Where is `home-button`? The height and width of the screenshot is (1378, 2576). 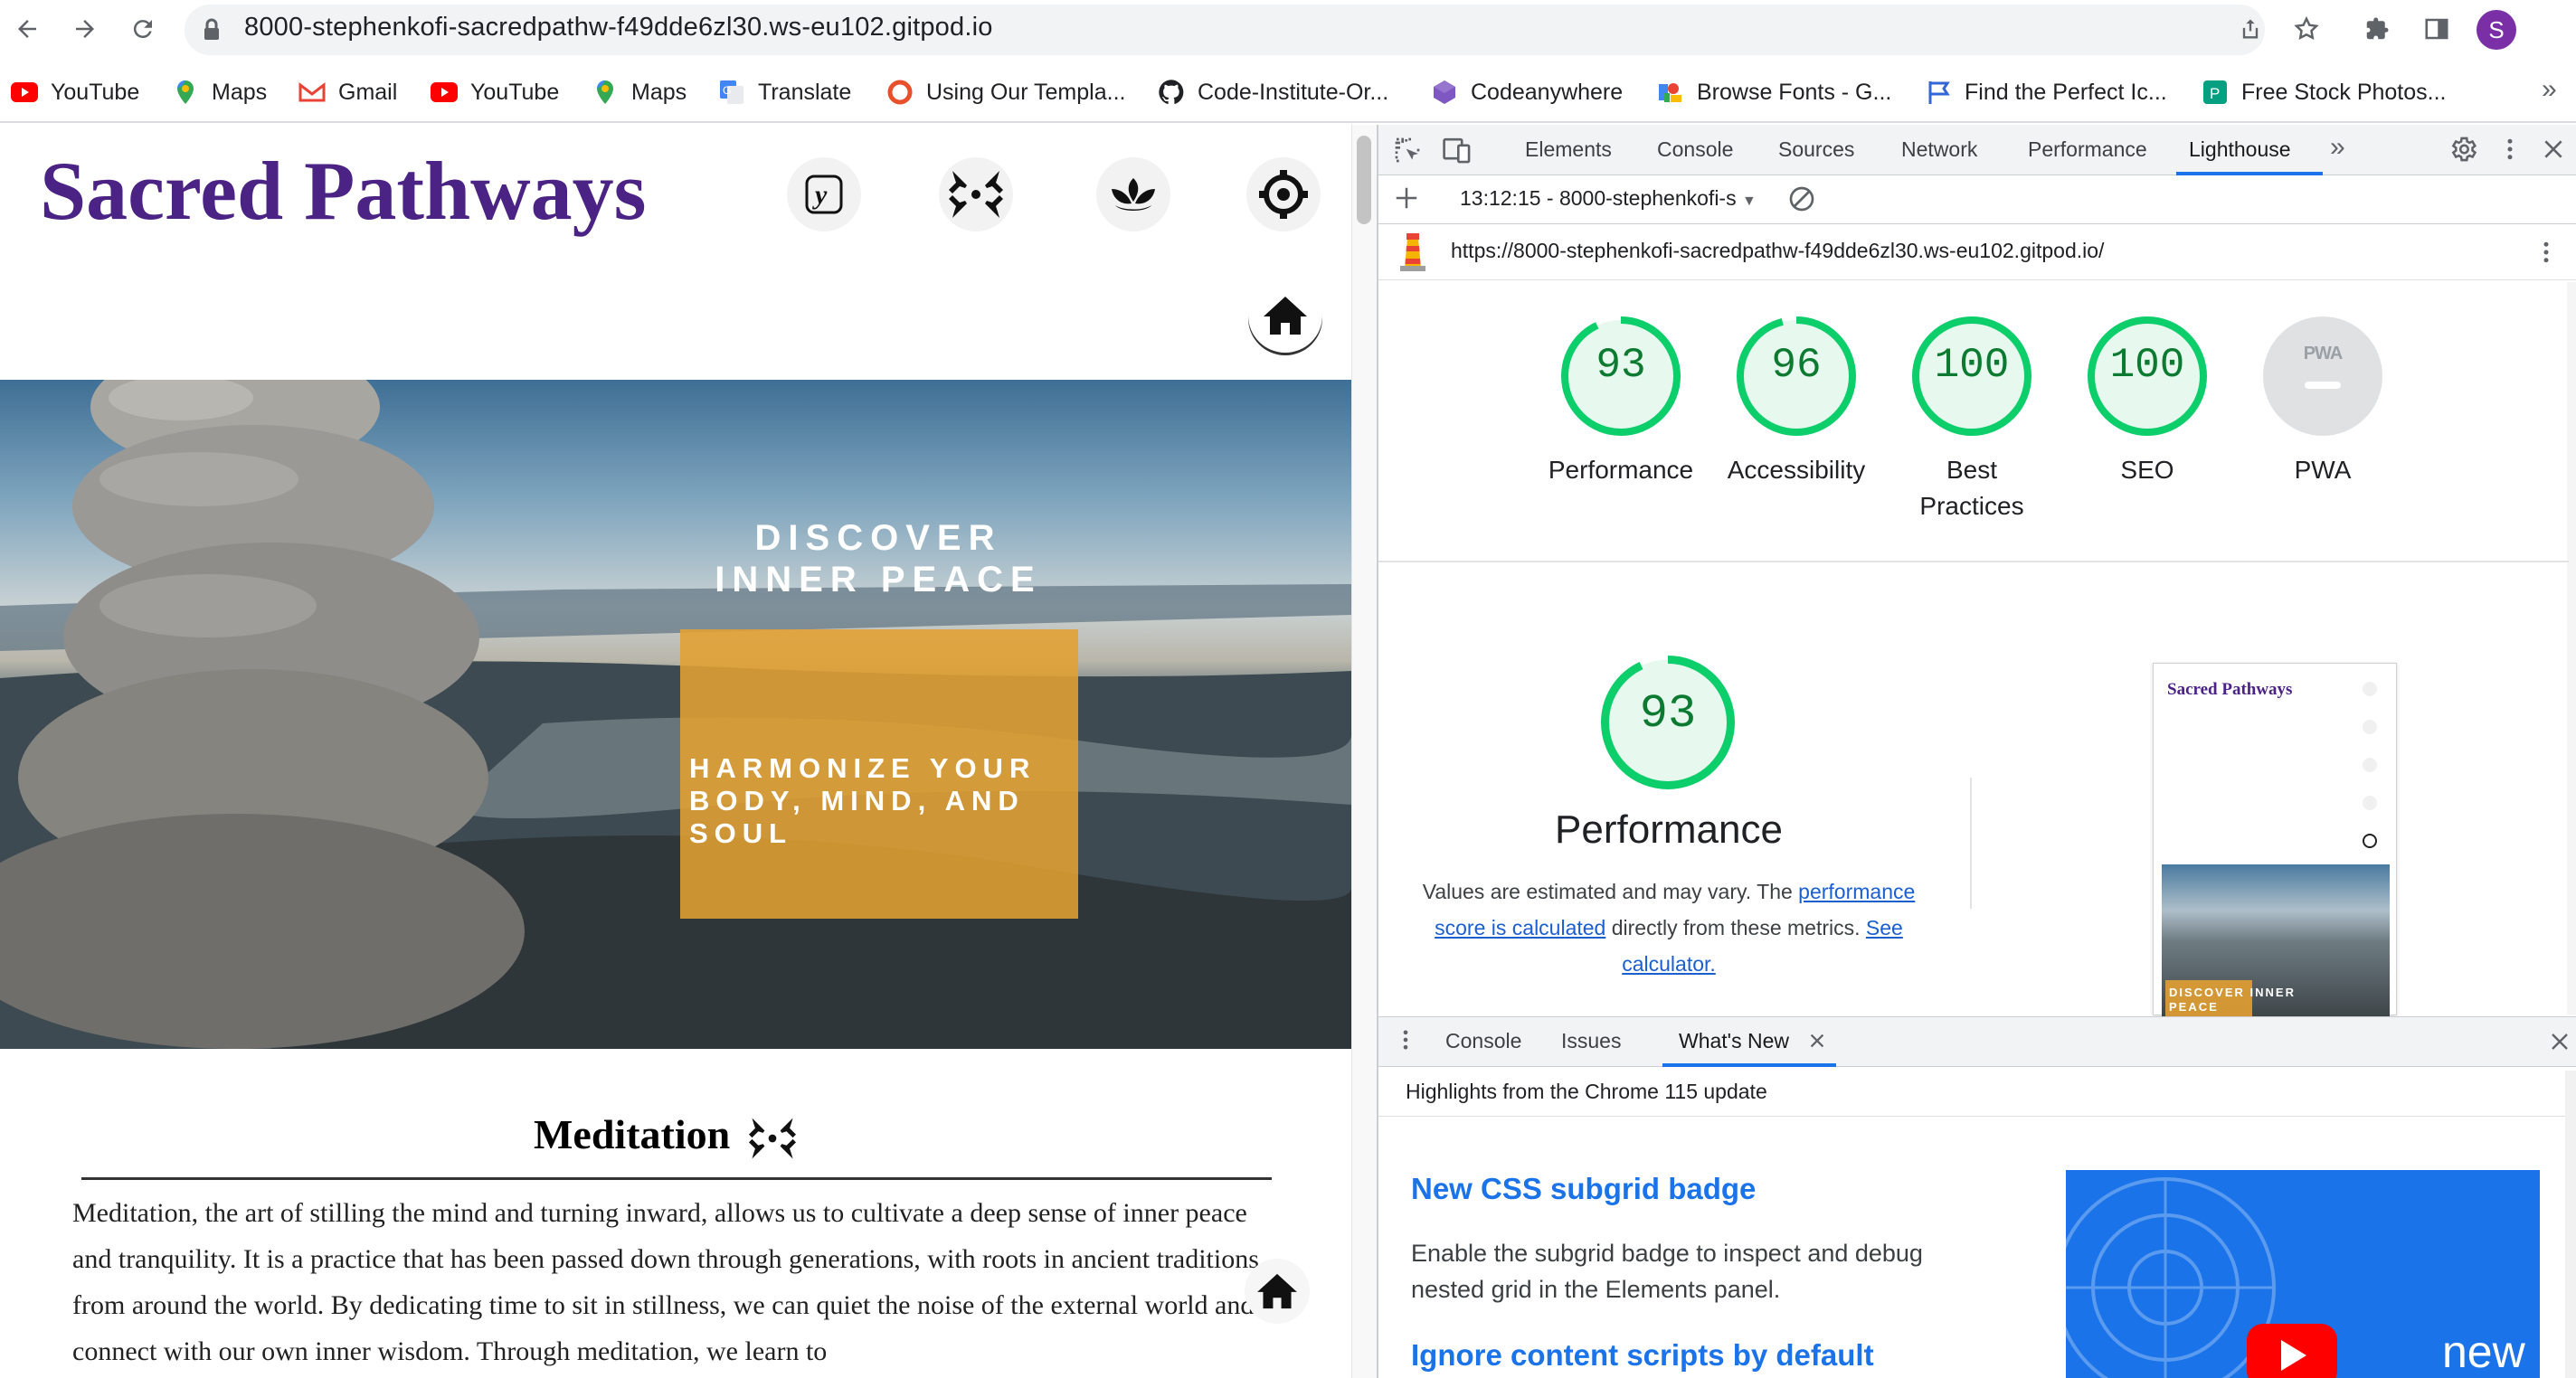 home-button is located at coordinates (1285, 315).